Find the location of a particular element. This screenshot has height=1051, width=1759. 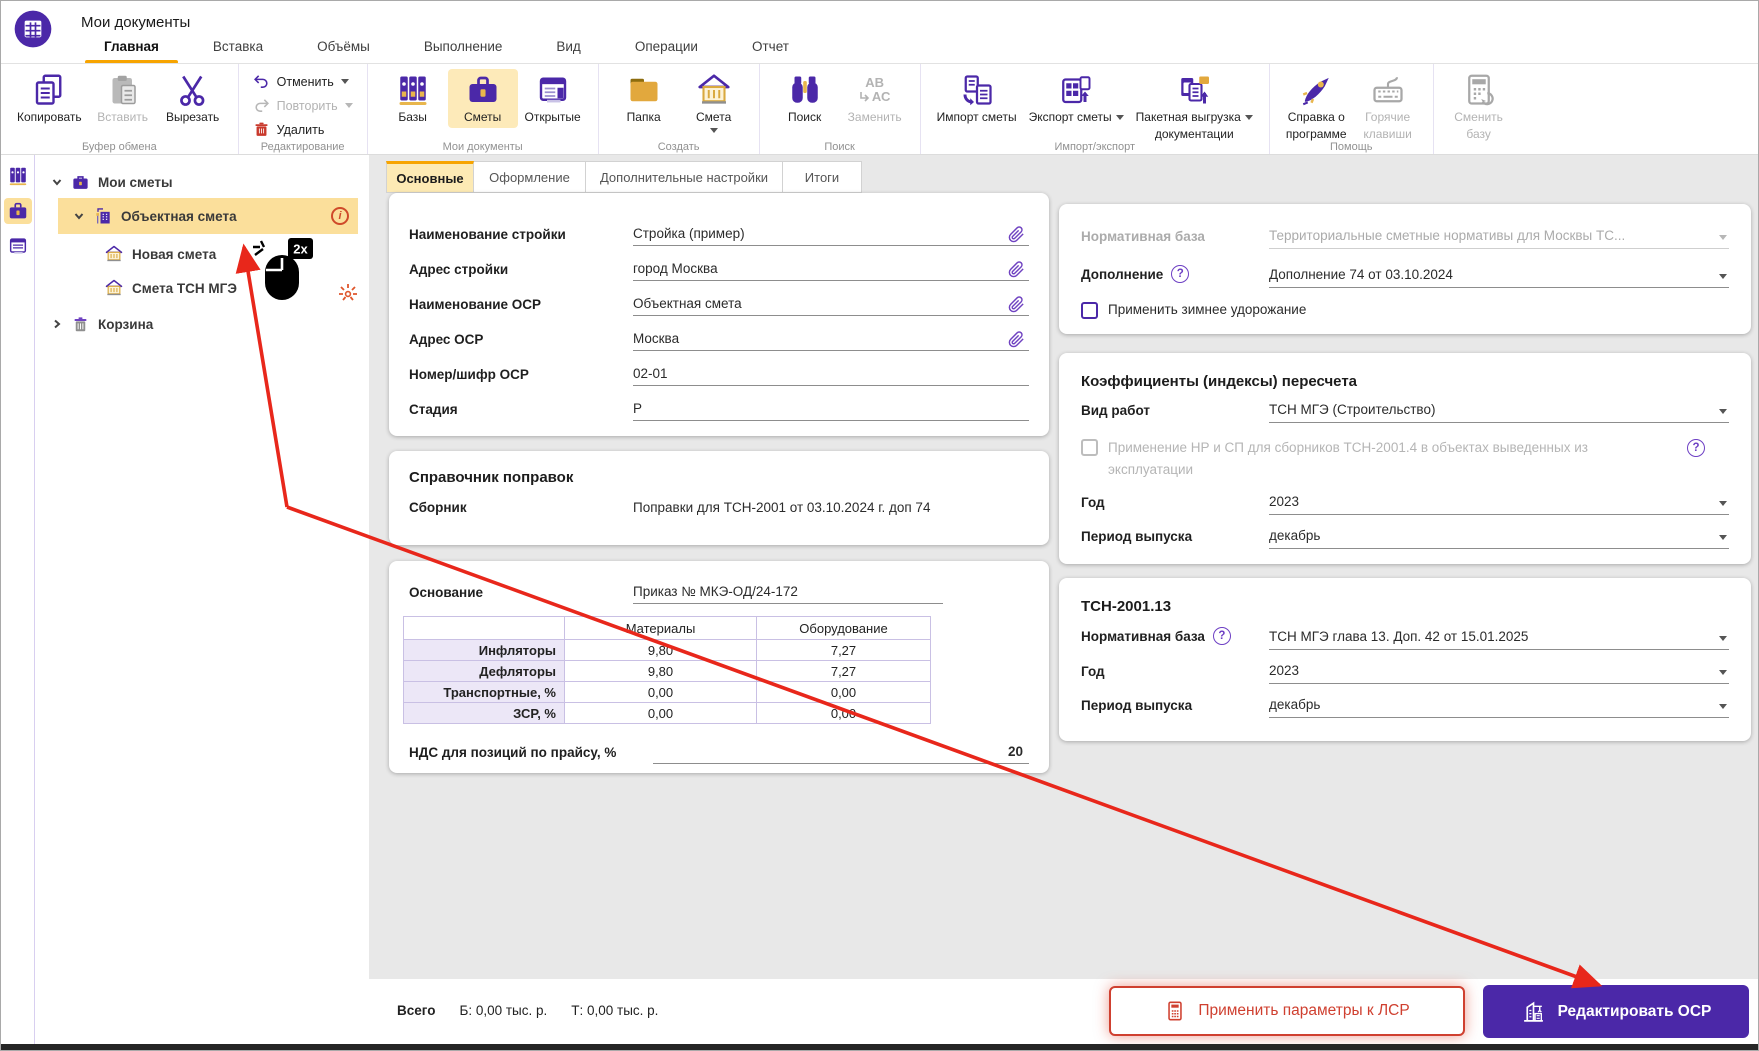

undo-dropdown-caret is located at coordinates (344, 81).